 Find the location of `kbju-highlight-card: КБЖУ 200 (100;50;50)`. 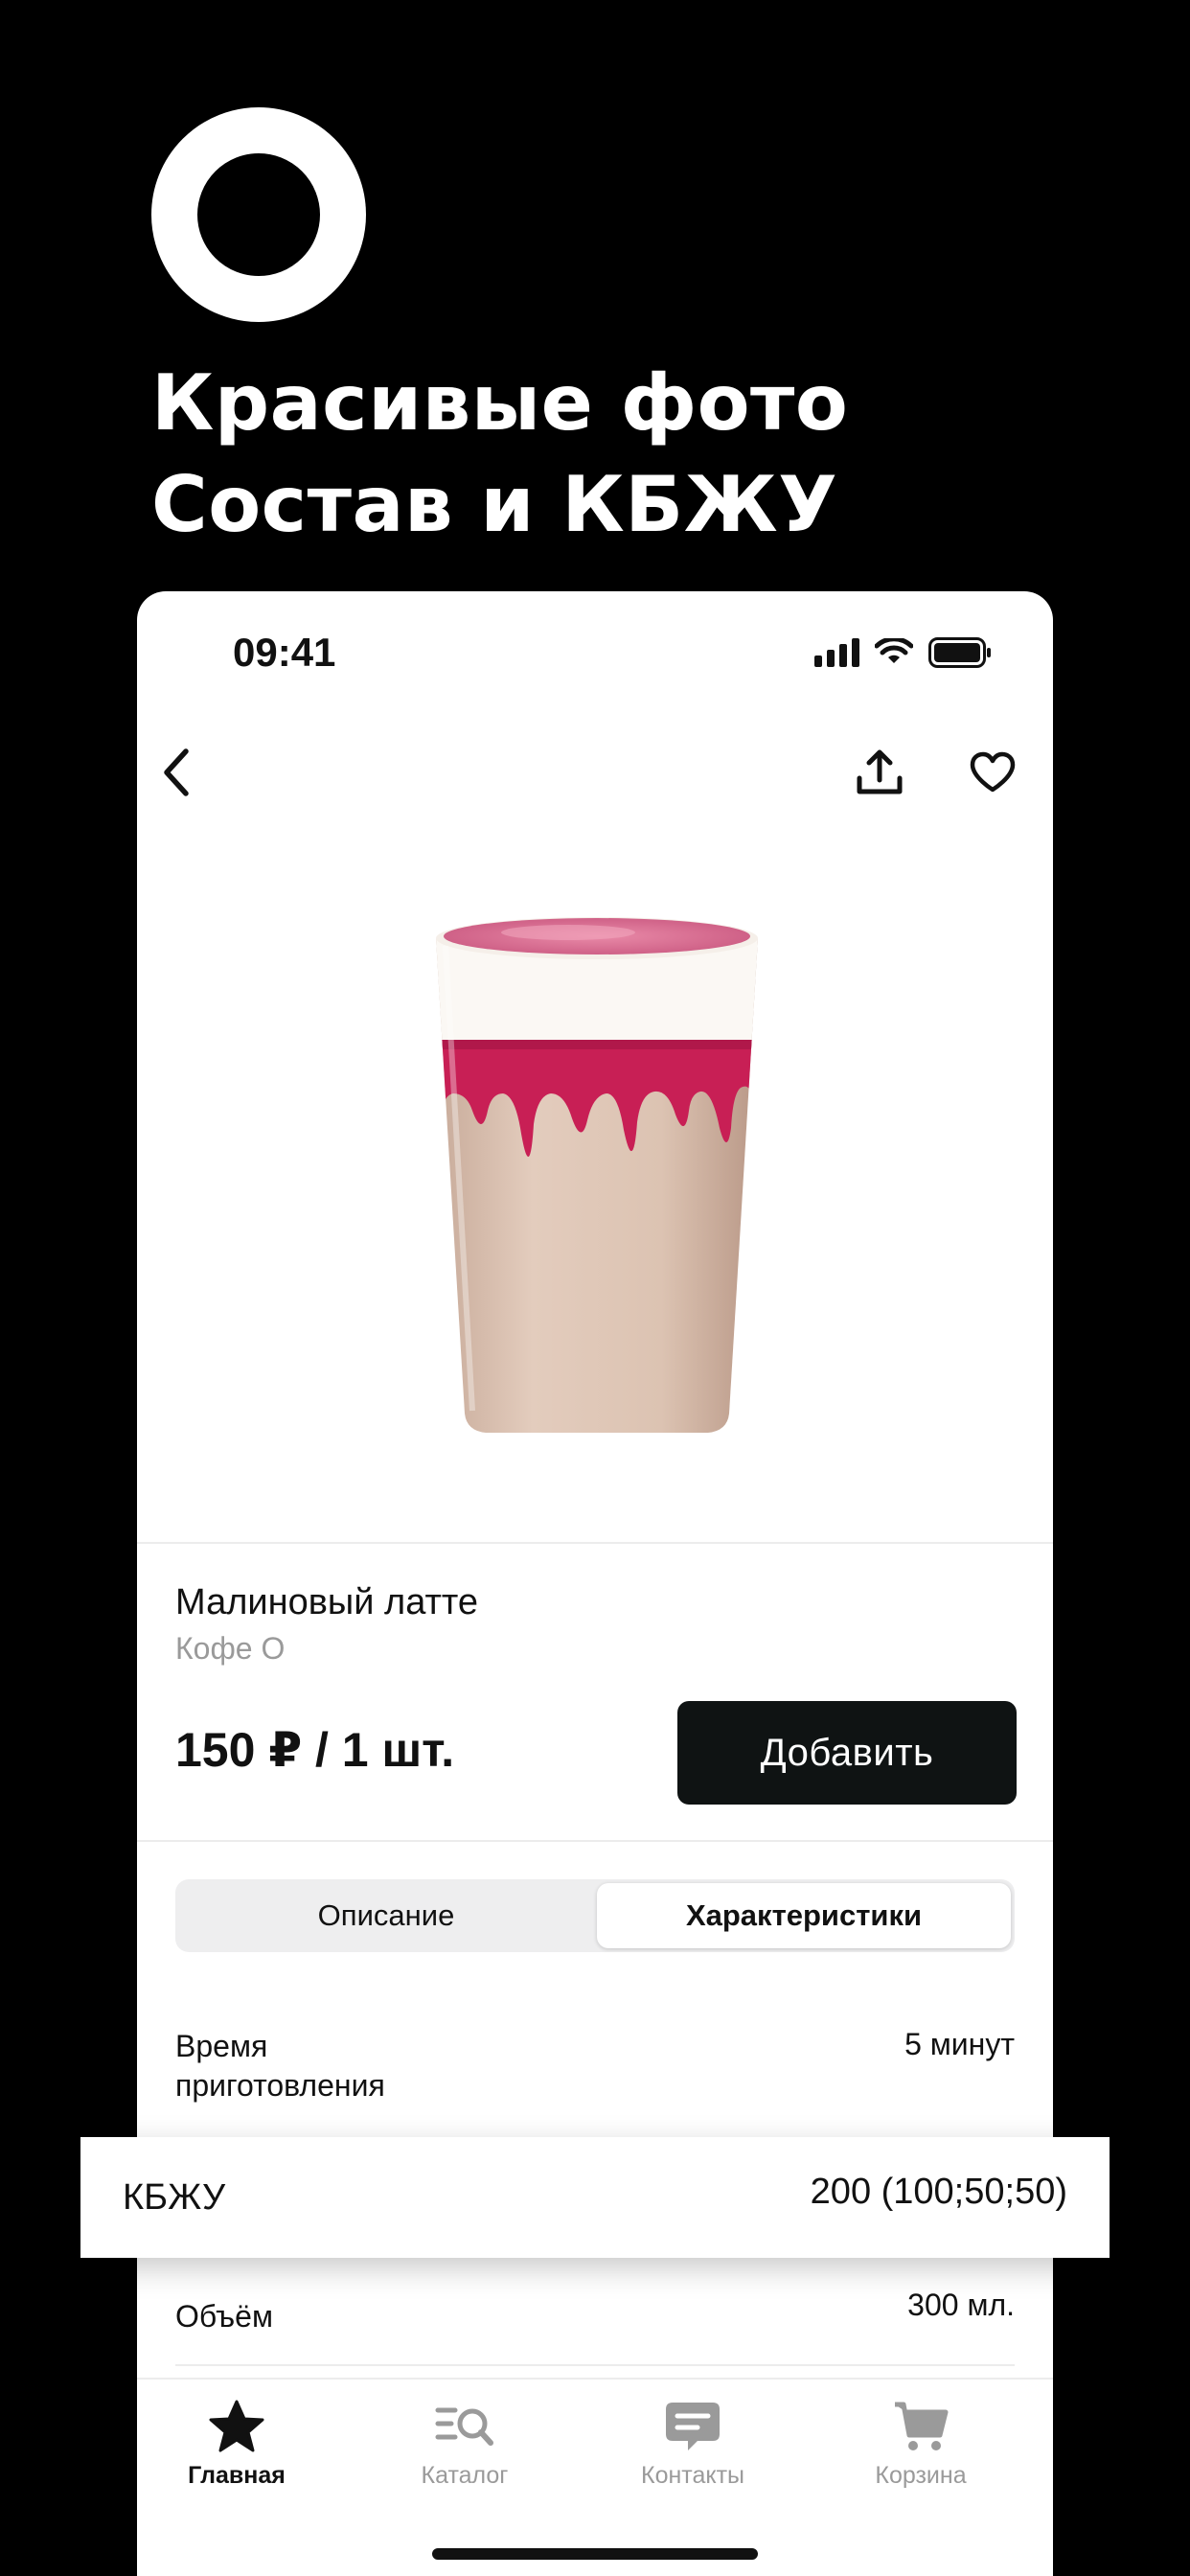

kbju-highlight-card: КБЖУ 200 (100;50;50) is located at coordinates (595, 2197).